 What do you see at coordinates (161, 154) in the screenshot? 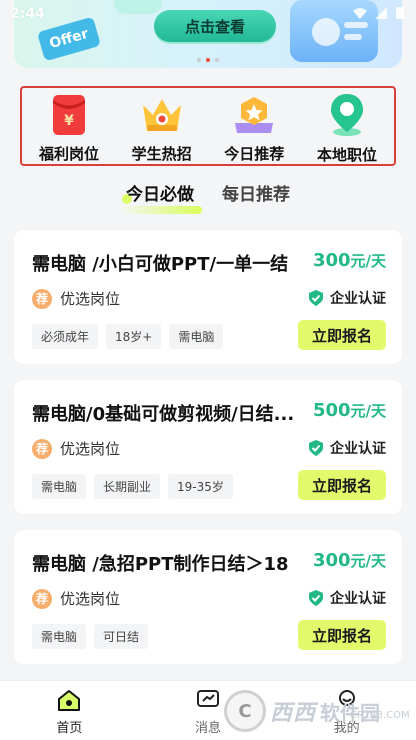
I see `category-label: 学生热招` at bounding box center [161, 154].